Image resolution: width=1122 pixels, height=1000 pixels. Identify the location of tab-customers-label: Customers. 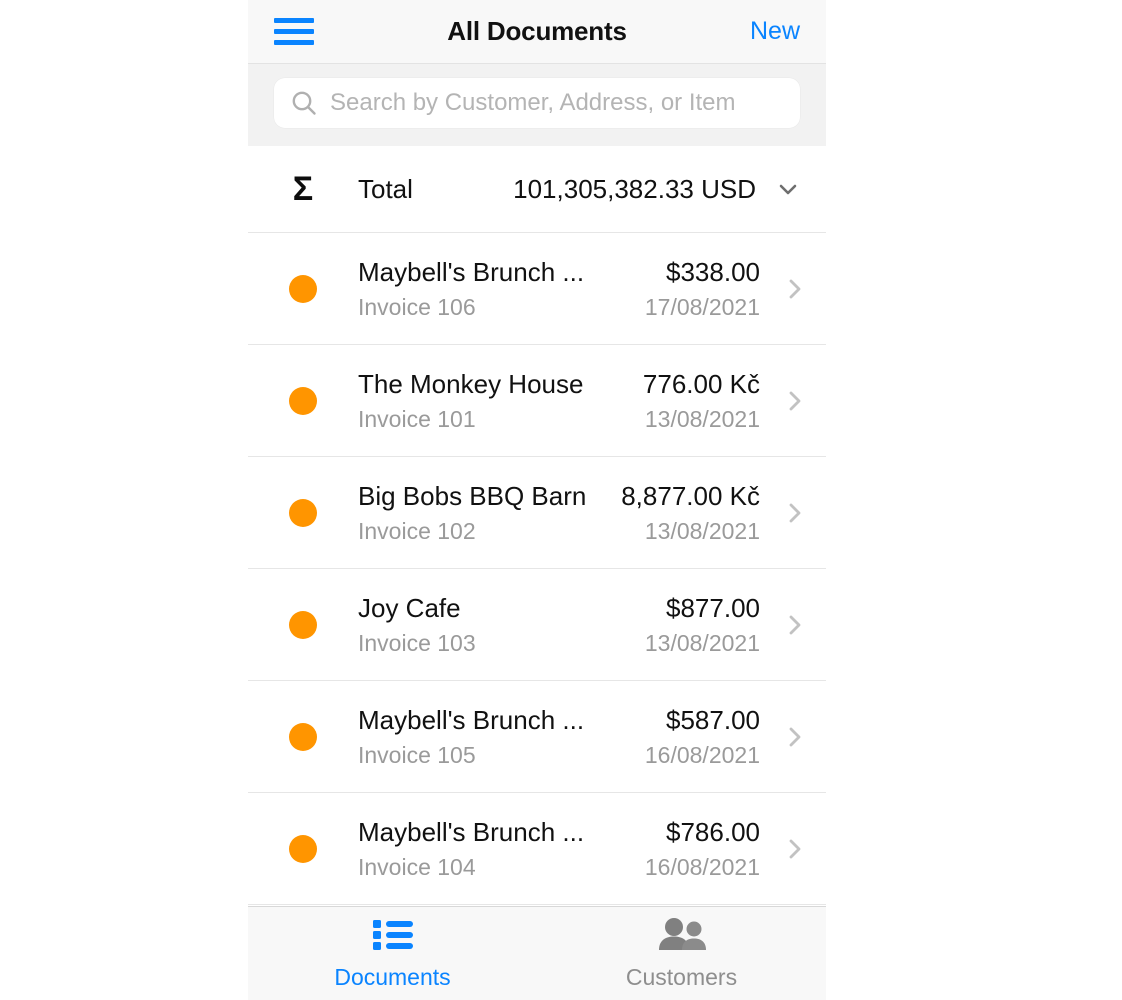
(681, 976).